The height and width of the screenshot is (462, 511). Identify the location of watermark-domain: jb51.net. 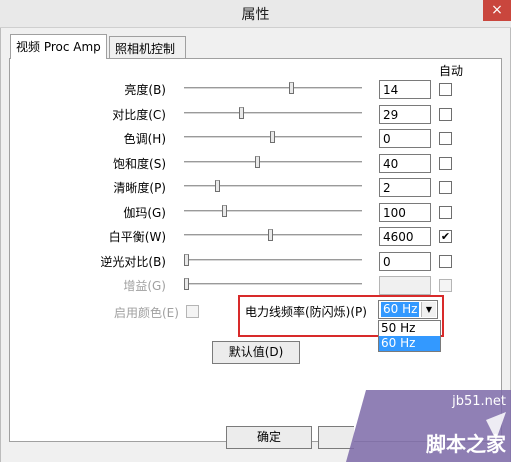
(479, 401).